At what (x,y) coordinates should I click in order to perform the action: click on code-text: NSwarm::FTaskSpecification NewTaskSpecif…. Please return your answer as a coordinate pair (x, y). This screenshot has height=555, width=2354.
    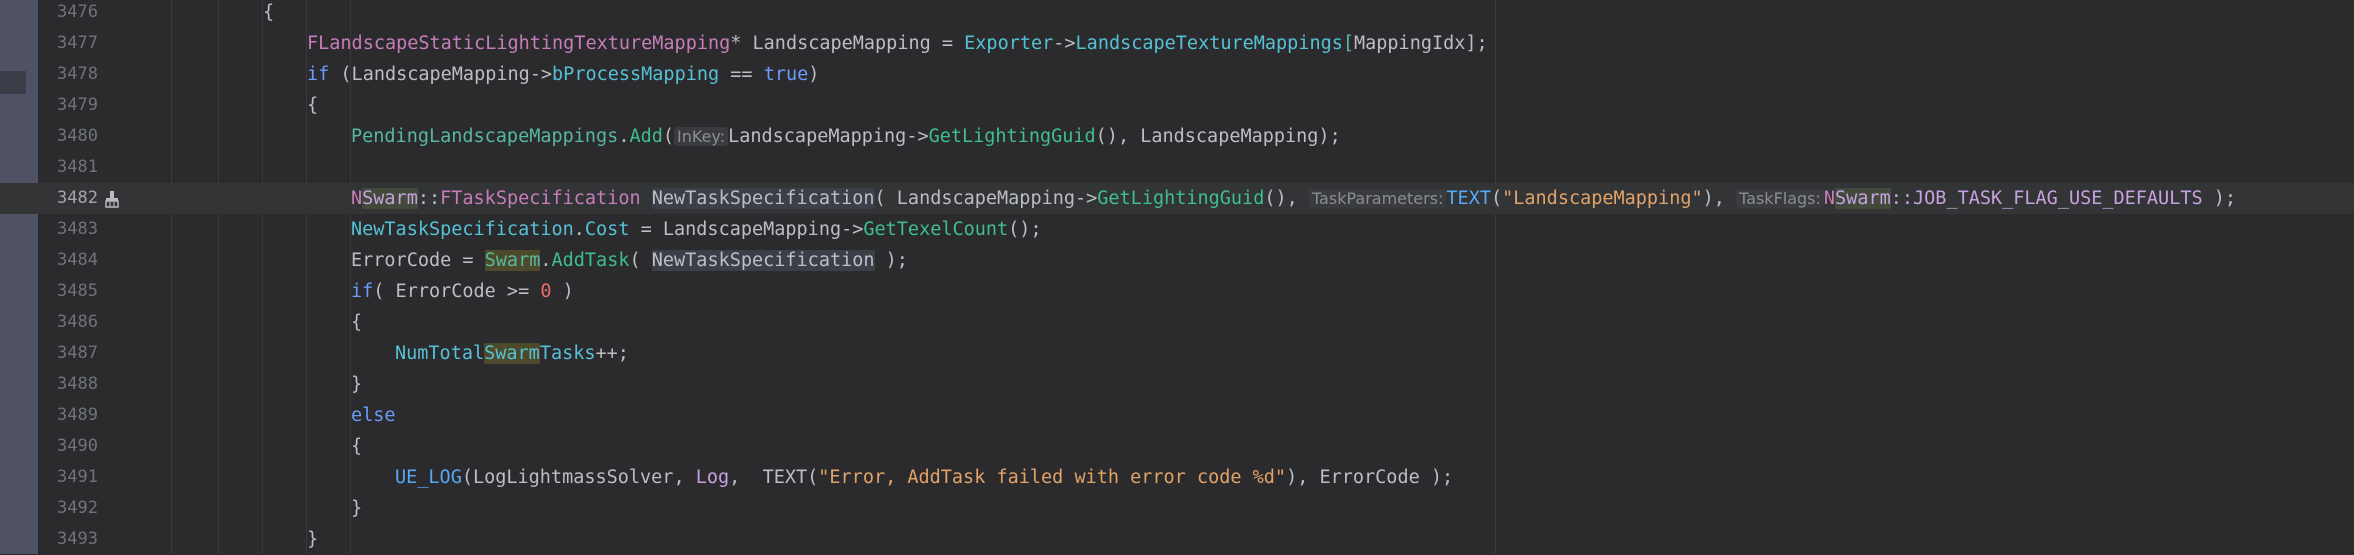
    Looking at the image, I should click on (1293, 198).